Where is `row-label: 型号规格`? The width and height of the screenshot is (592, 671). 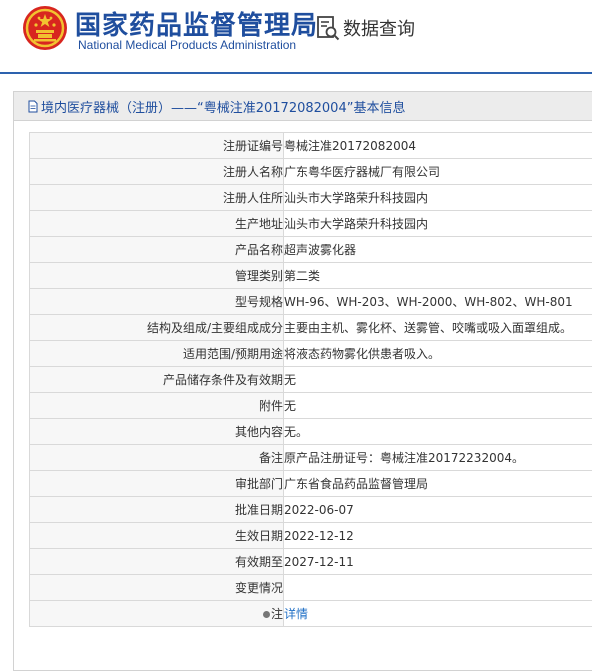
row-label: 型号规格 is located at coordinates (157, 302).